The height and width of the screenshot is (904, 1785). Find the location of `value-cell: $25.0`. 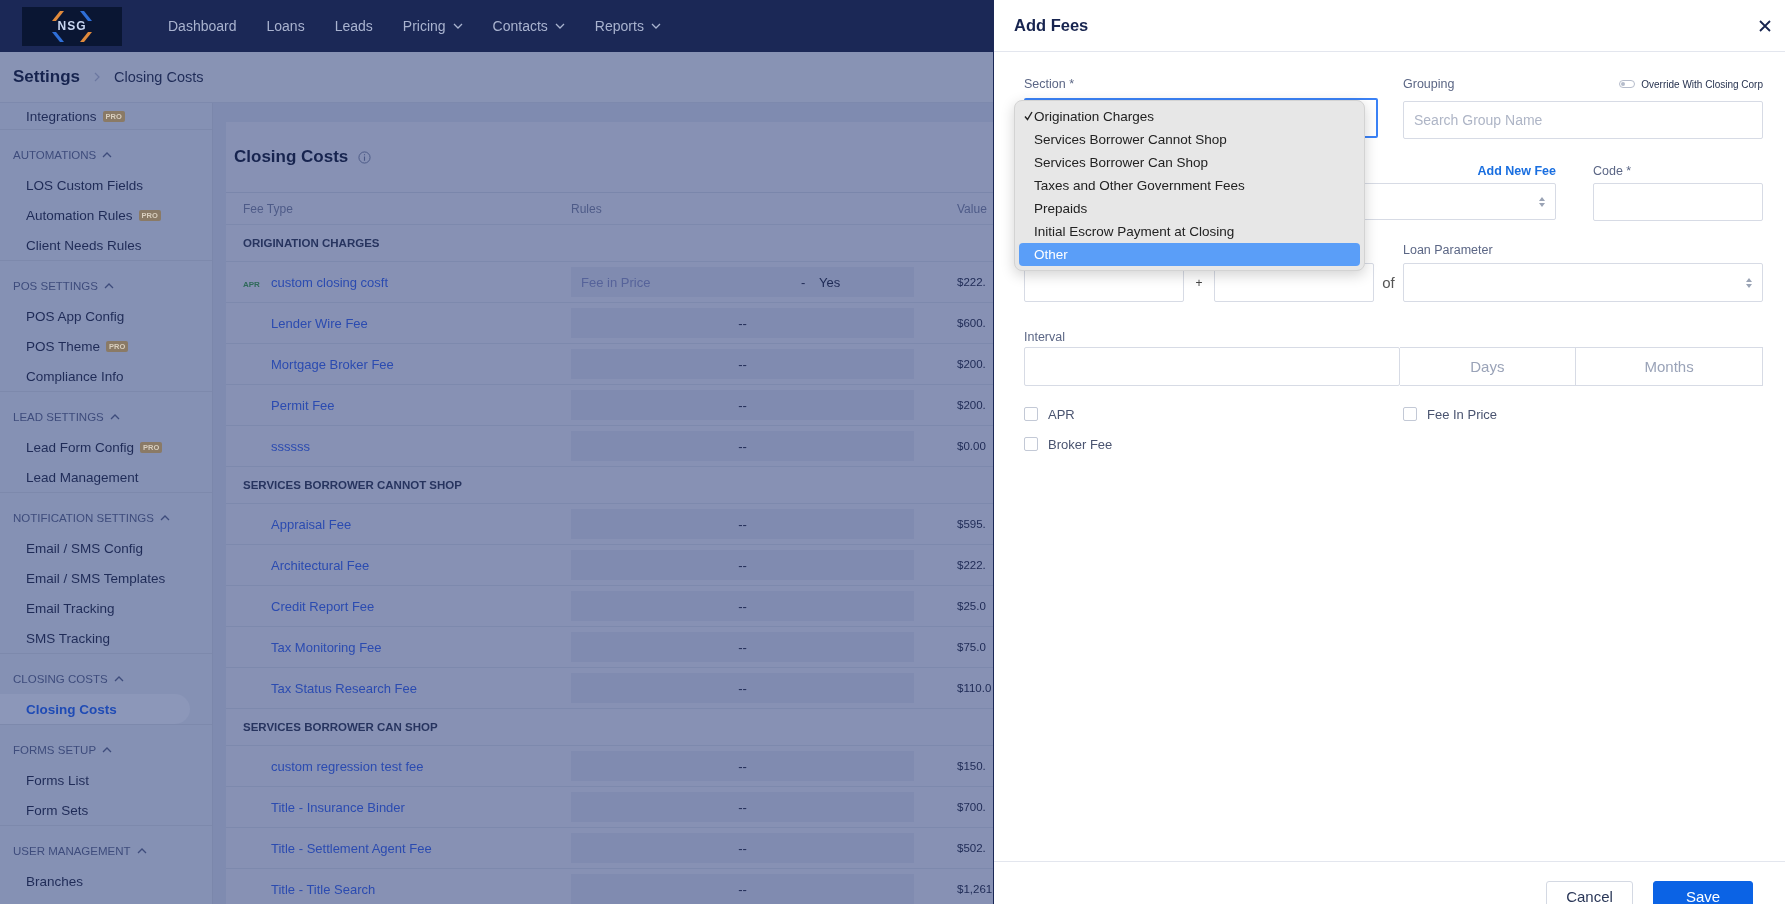

value-cell: $25.0 is located at coordinates (971, 606).